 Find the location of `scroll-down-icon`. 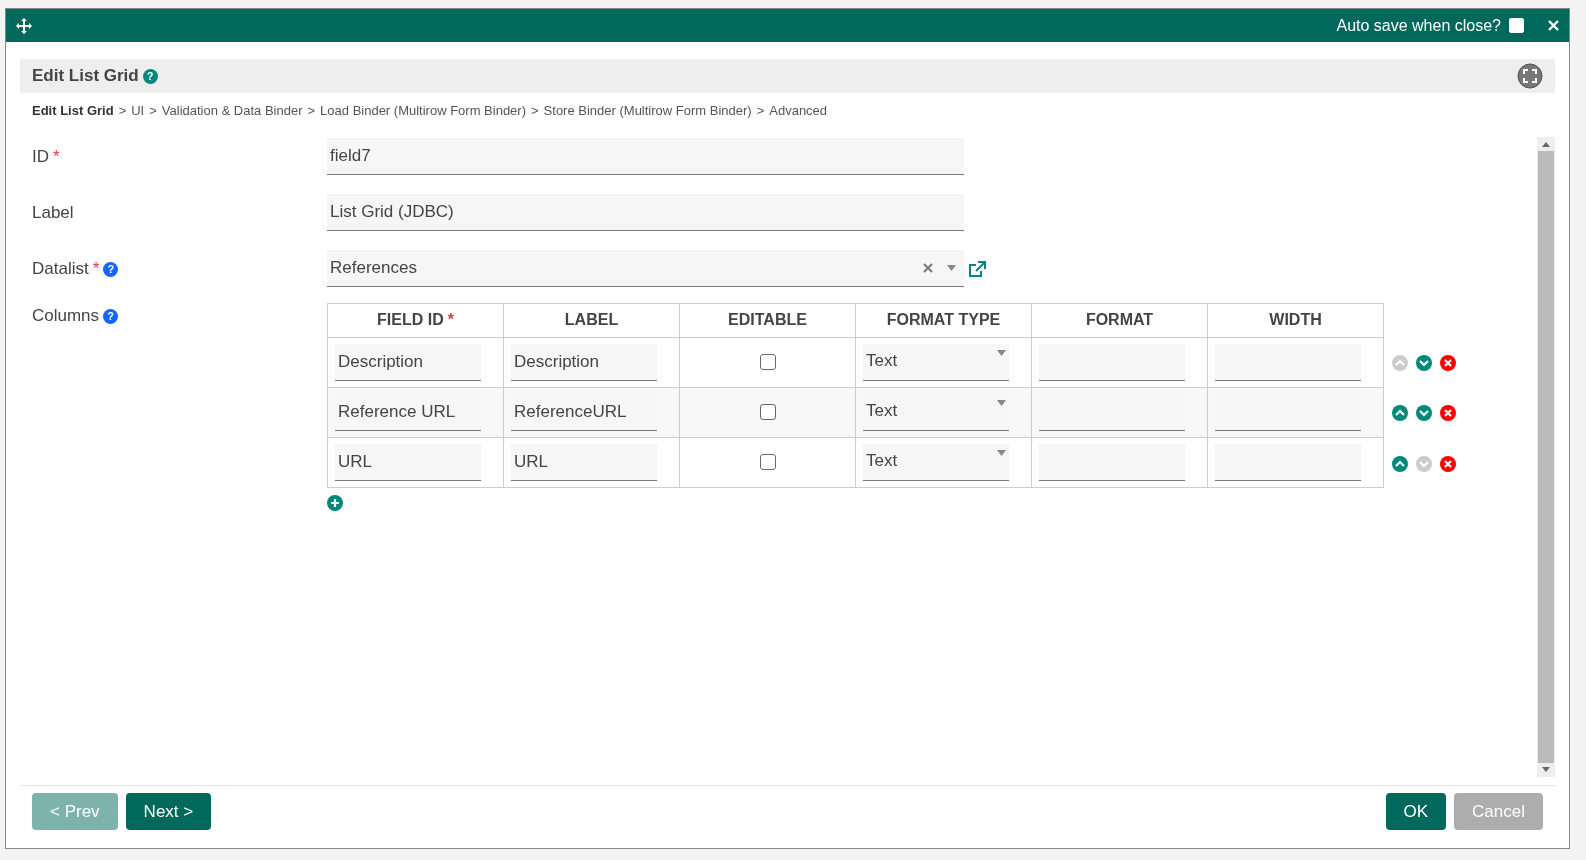

scroll-down-icon is located at coordinates (1546, 769).